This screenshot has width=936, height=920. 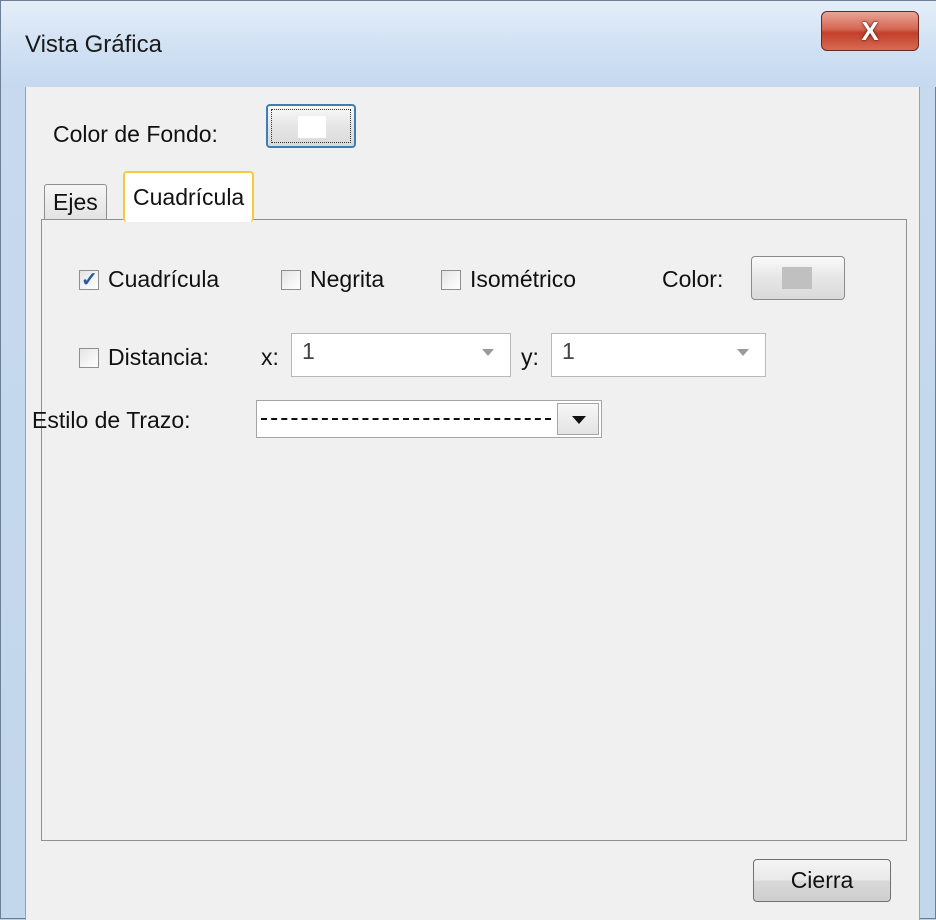 I want to click on tab-cuadricula-label: Cuadrícula, so click(x=189, y=197).